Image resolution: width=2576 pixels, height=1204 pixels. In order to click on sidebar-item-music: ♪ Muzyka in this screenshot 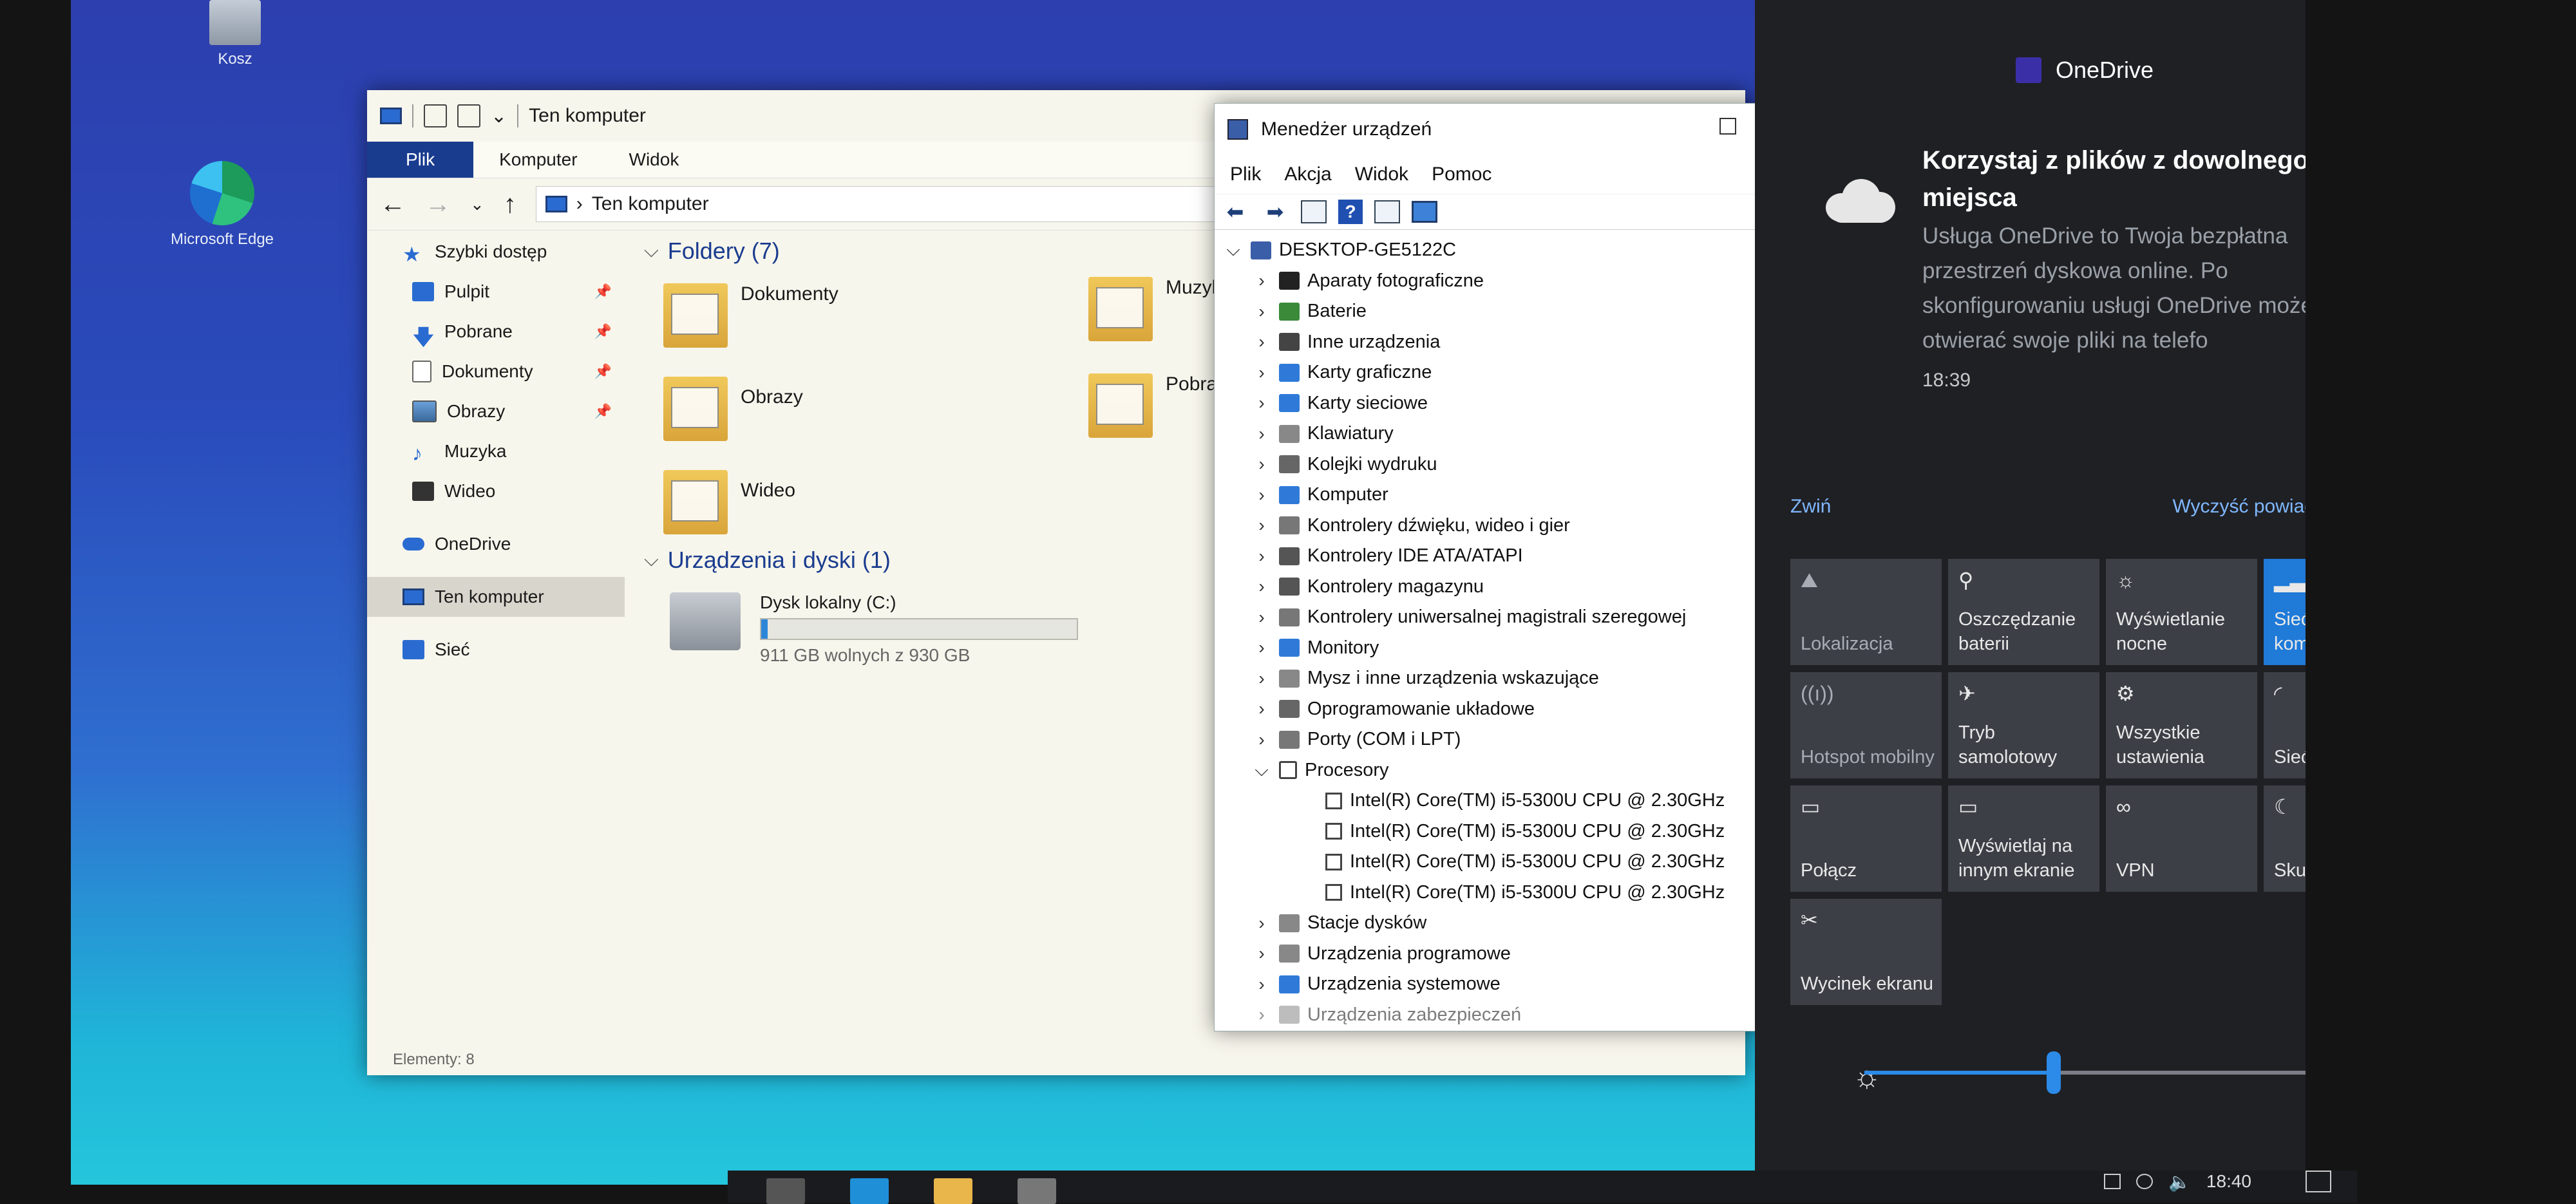, I will do `click(496, 451)`.